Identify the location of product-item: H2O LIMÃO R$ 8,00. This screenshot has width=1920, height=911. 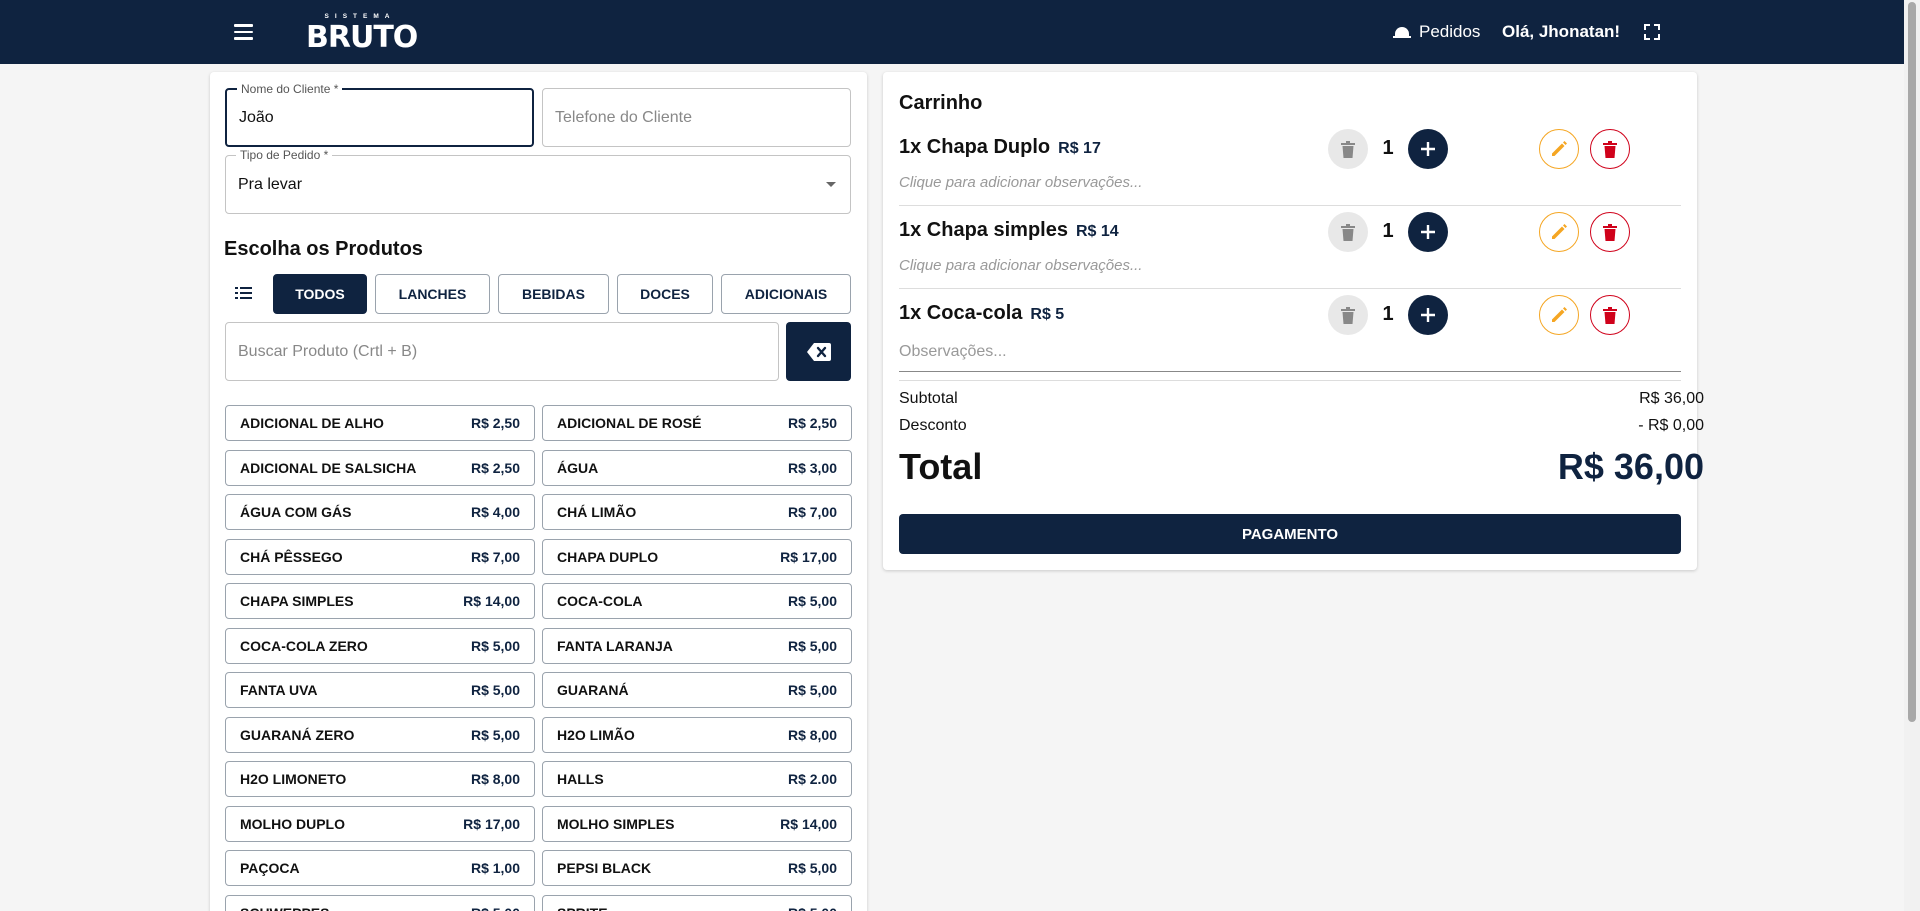
(697, 735).